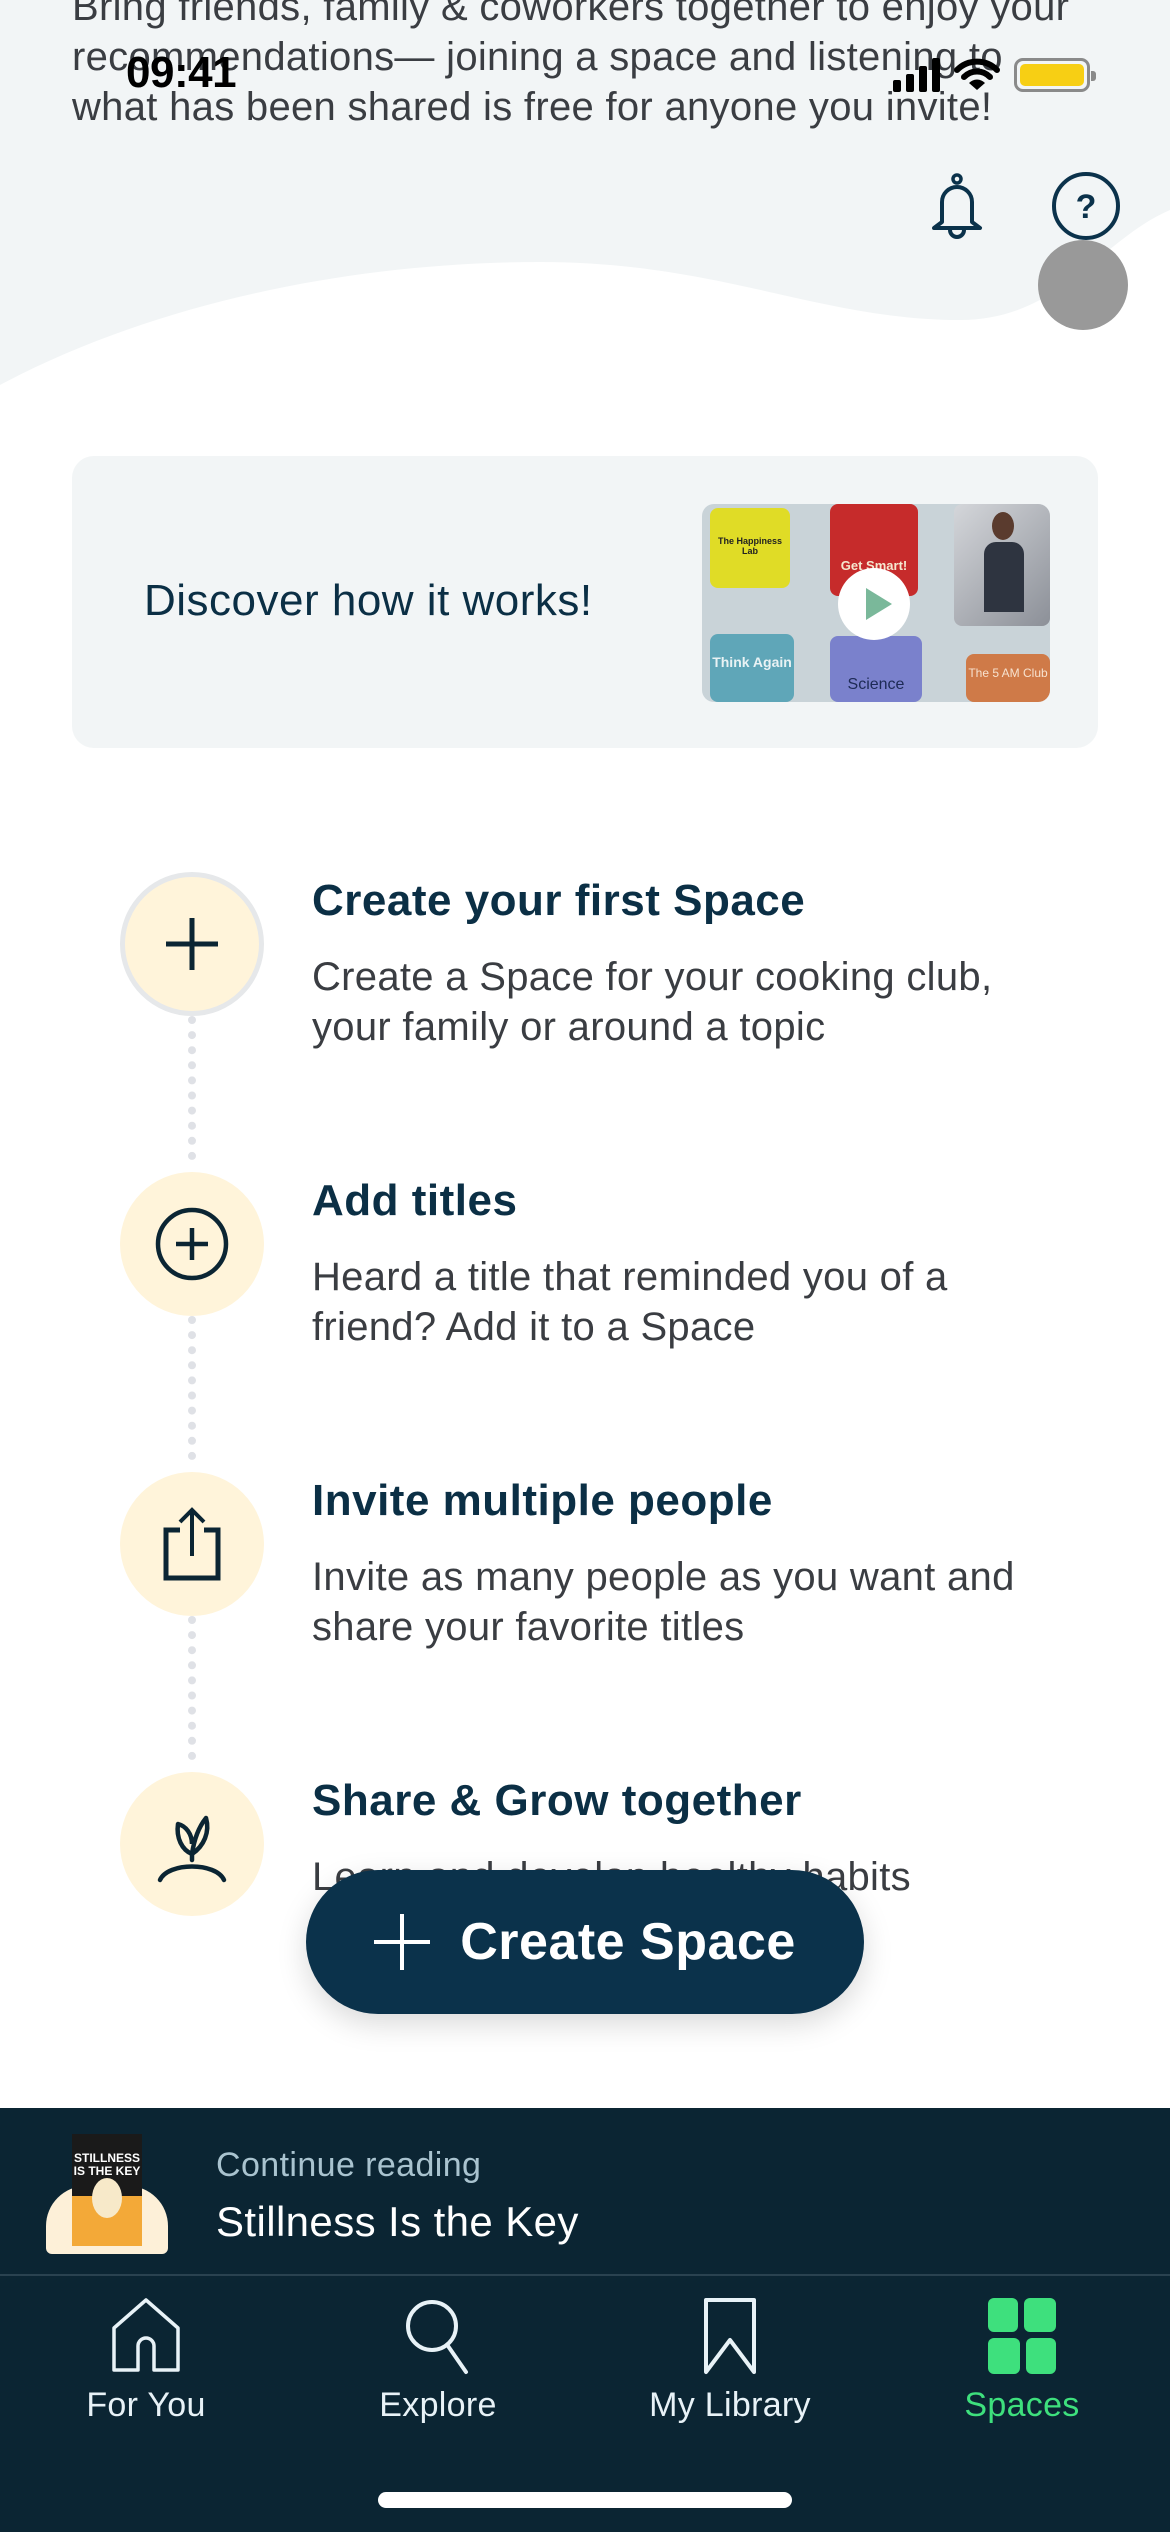 The height and width of the screenshot is (2532, 1170). I want to click on play-icon, so click(874, 604).